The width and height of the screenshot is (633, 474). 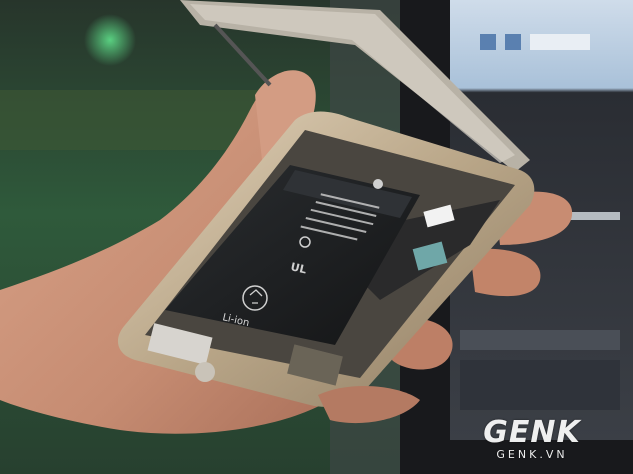 I want to click on watermark-domain: GENK.VN, so click(x=532, y=454).